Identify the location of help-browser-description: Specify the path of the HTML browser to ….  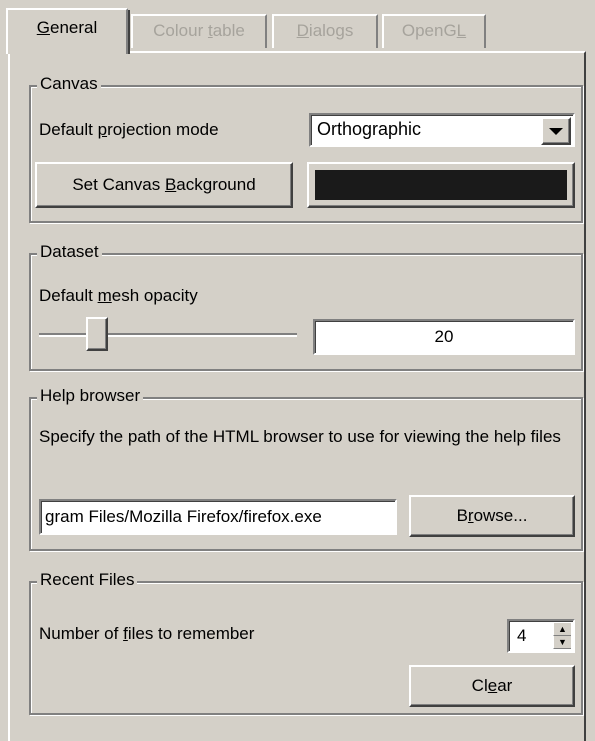
(300, 436).